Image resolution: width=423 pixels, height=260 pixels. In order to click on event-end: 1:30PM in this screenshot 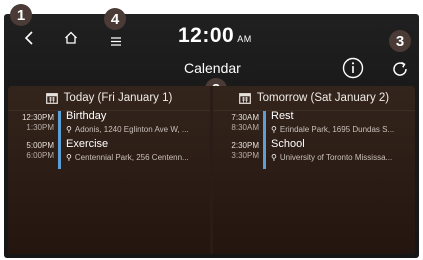, I will do `click(40, 127)`.